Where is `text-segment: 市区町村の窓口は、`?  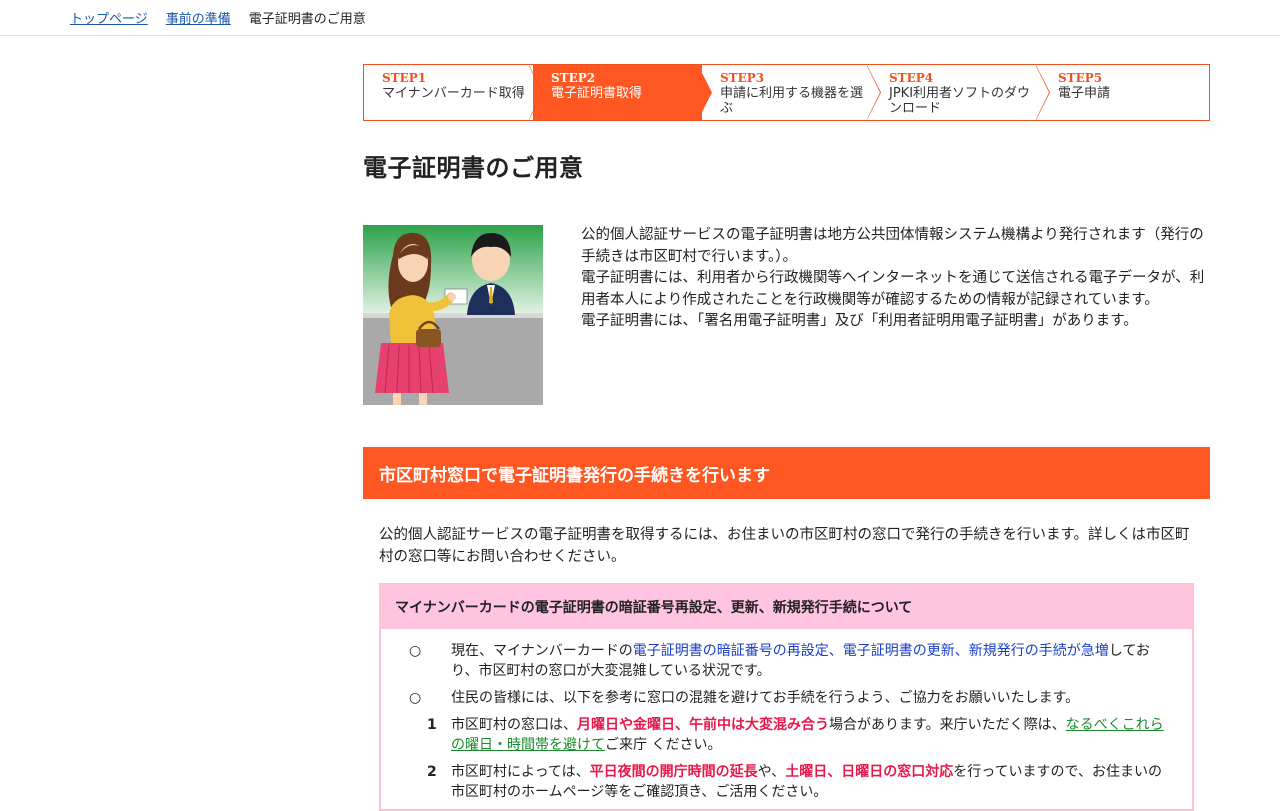
text-segment: 市区町村の窓口は、 is located at coordinates (514, 725).